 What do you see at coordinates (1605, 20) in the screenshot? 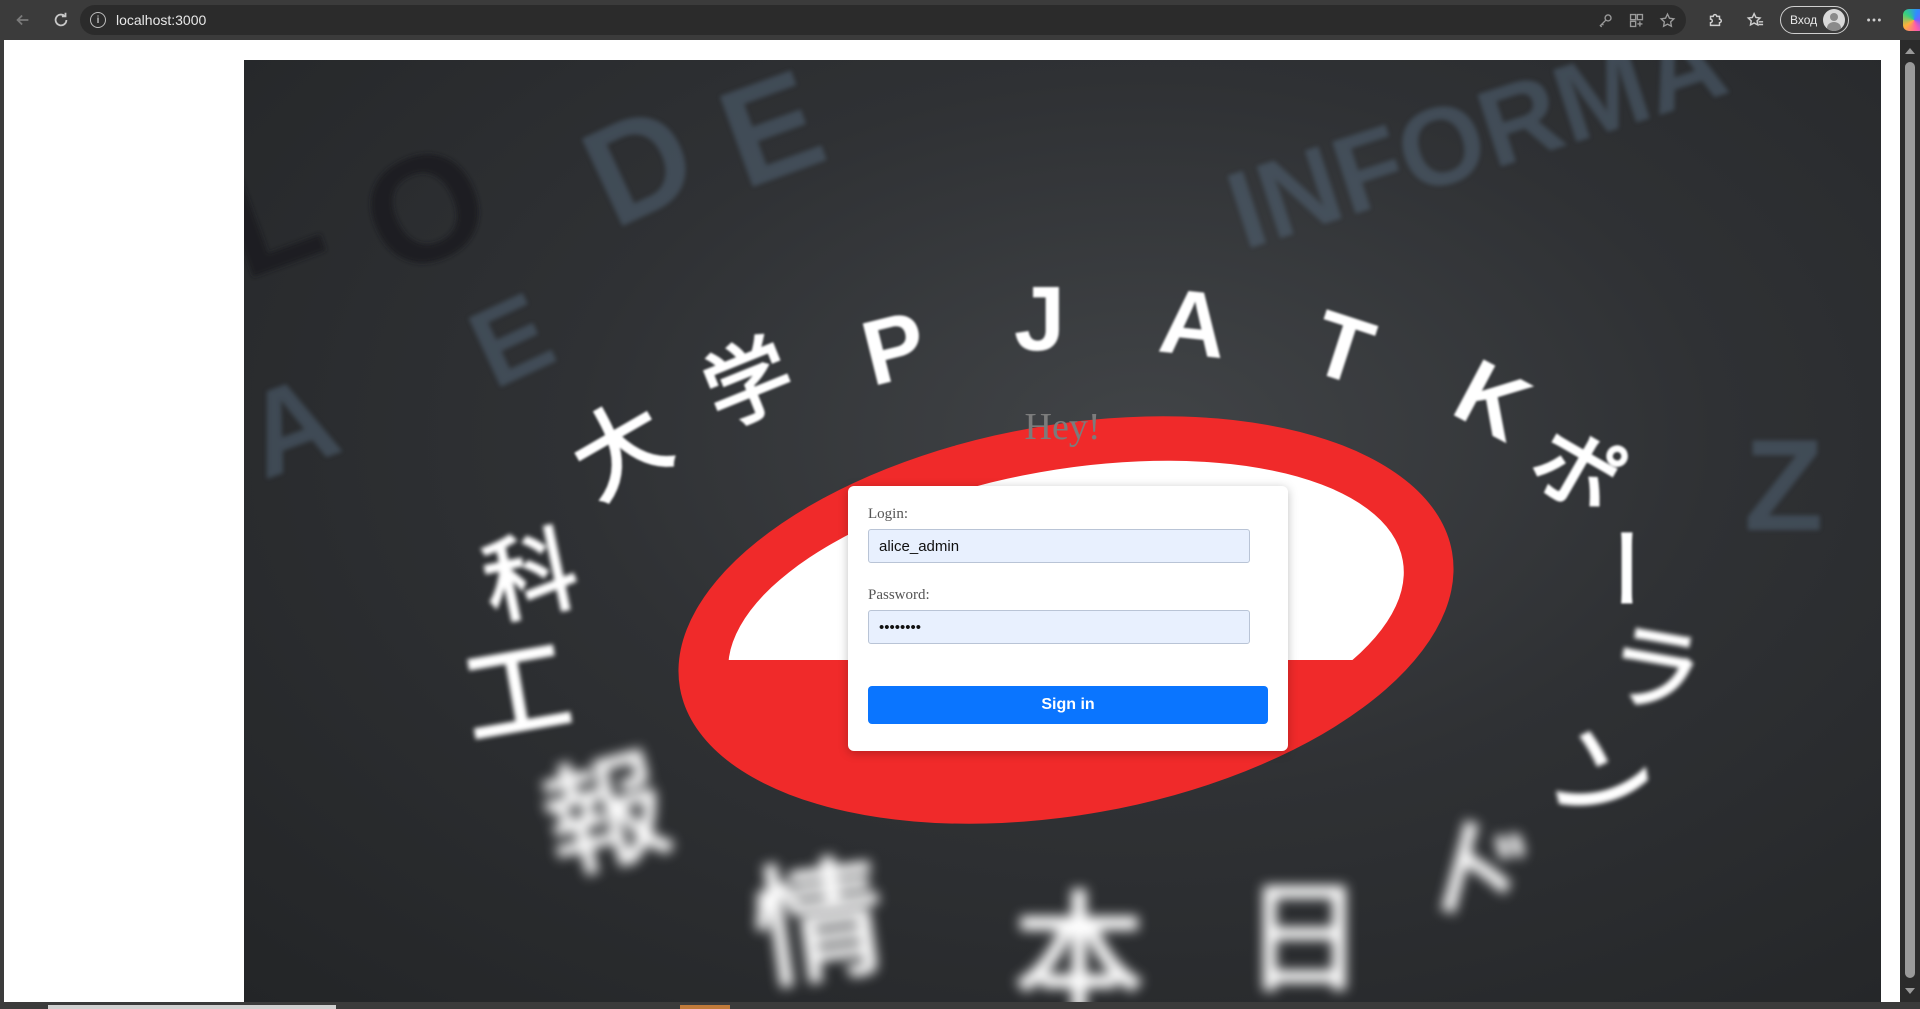
I see `key-icon` at bounding box center [1605, 20].